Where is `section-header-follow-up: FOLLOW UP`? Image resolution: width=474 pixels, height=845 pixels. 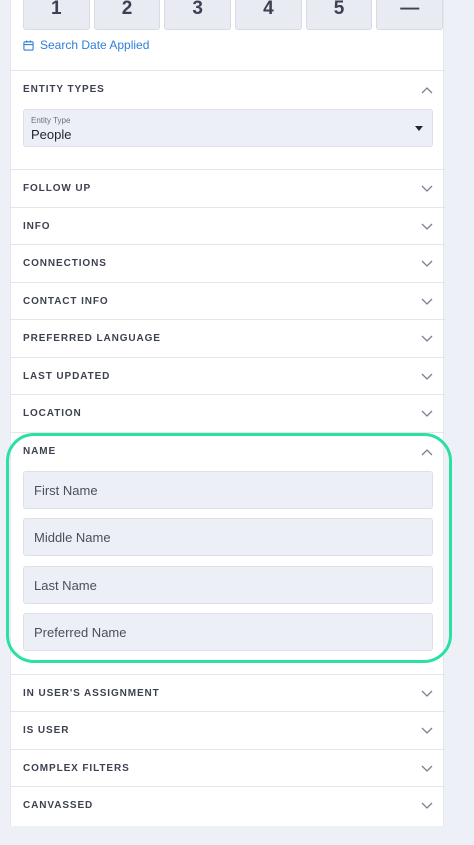
section-header-follow-up: FOLLOW UP is located at coordinates (228, 188).